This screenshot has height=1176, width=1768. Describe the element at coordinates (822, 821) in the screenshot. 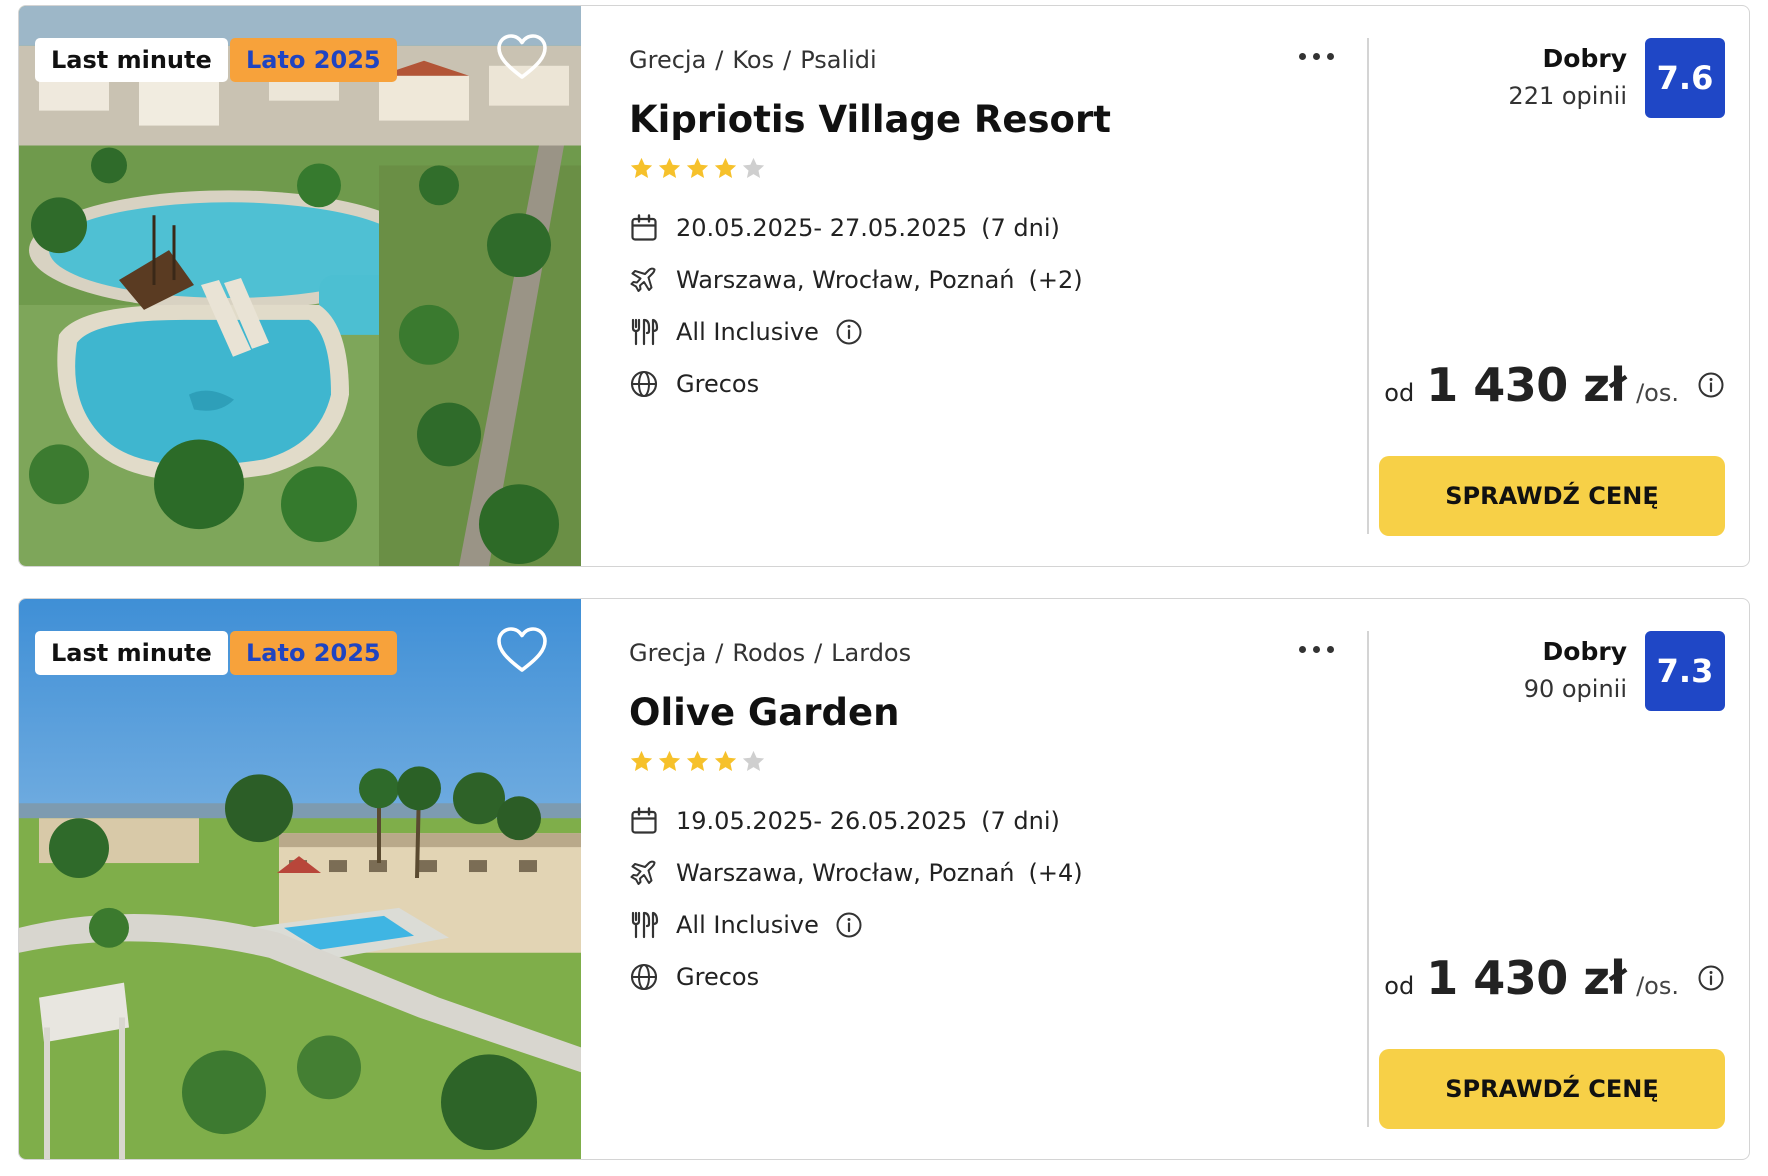

I see `travel-dates: 19.05.2025- 26.05.2025` at that location.